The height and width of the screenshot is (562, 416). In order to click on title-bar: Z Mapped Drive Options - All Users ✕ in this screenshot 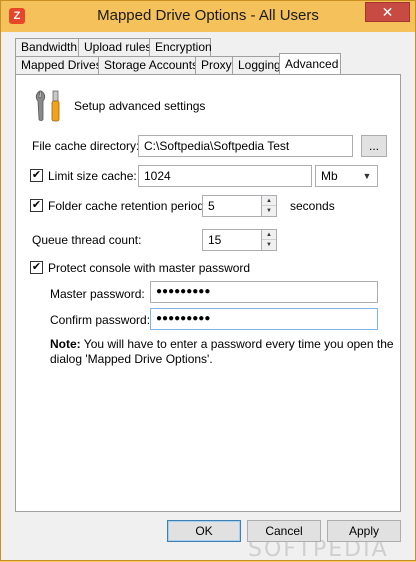, I will do `click(208, 16)`.